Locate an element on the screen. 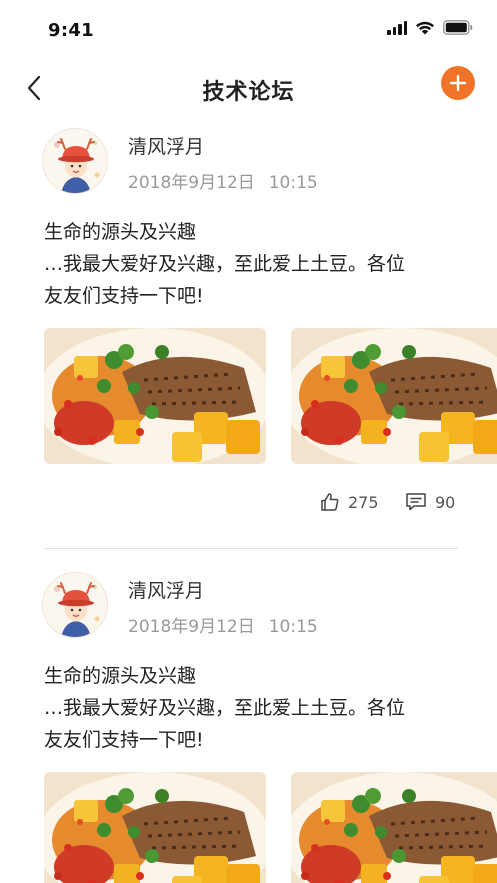 The width and height of the screenshot is (497, 883). post-stats: 275 90 is located at coordinates (248, 505).